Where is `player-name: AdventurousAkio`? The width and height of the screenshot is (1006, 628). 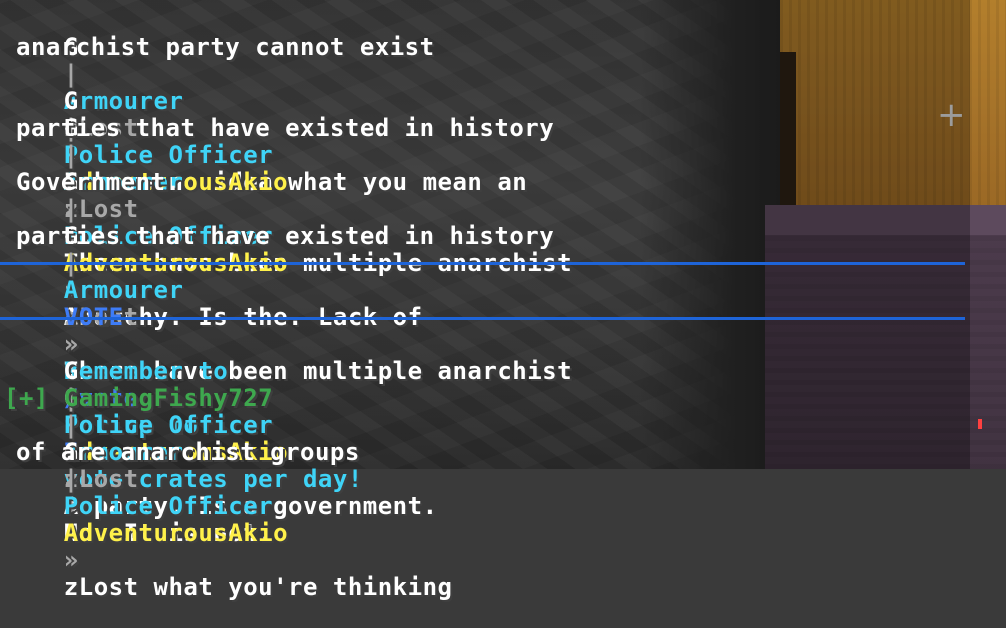 player-name: AdventurousAkio is located at coordinates (176, 533).